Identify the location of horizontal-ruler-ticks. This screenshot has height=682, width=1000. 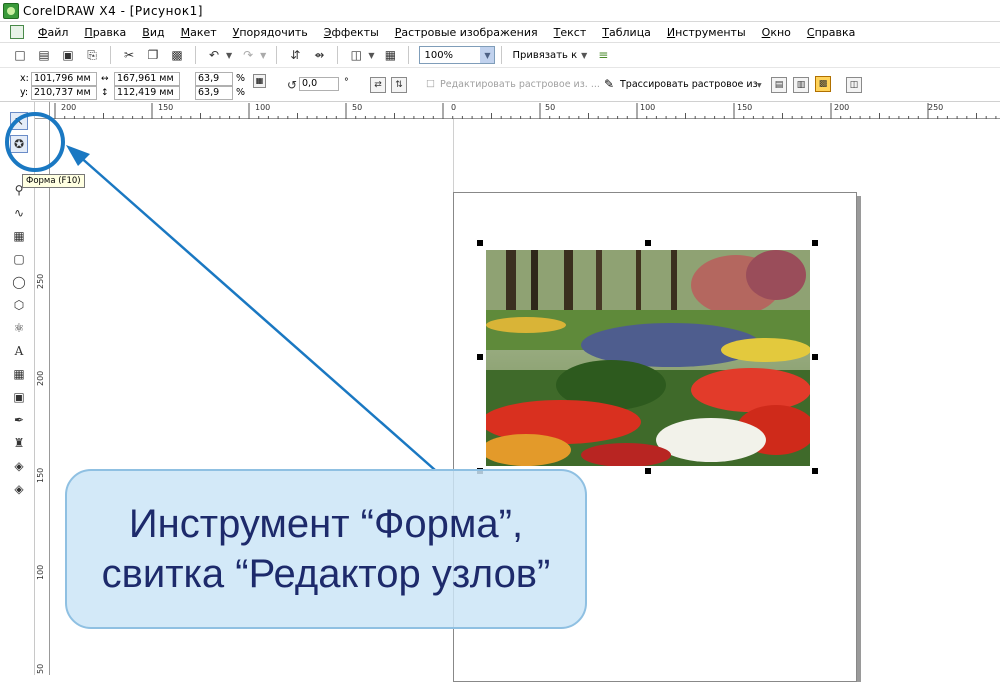
(525, 111).